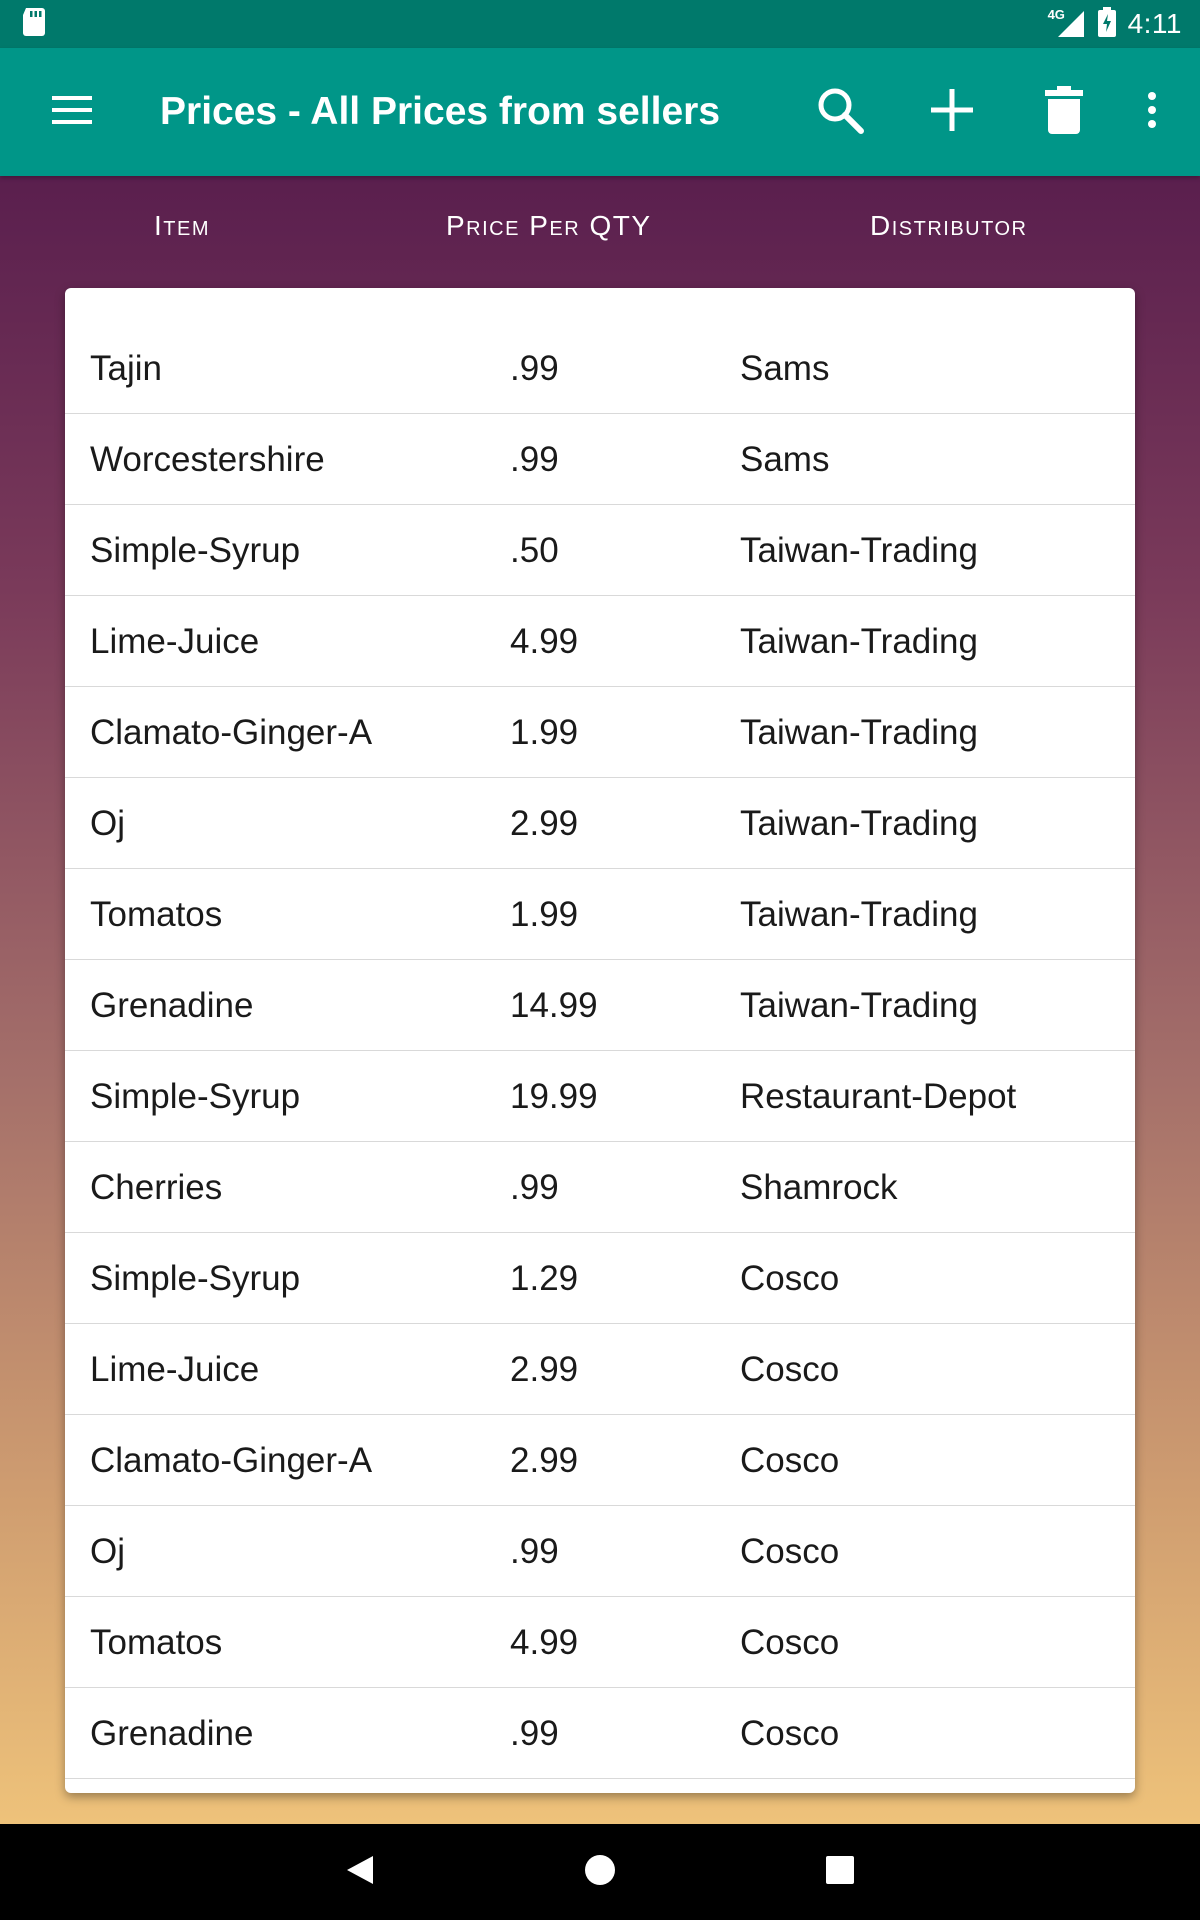 This screenshot has height=1920, width=1200. Describe the element at coordinates (600, 1642) in the screenshot. I see `table-row: Tomatos 4.99 Cosco` at that location.